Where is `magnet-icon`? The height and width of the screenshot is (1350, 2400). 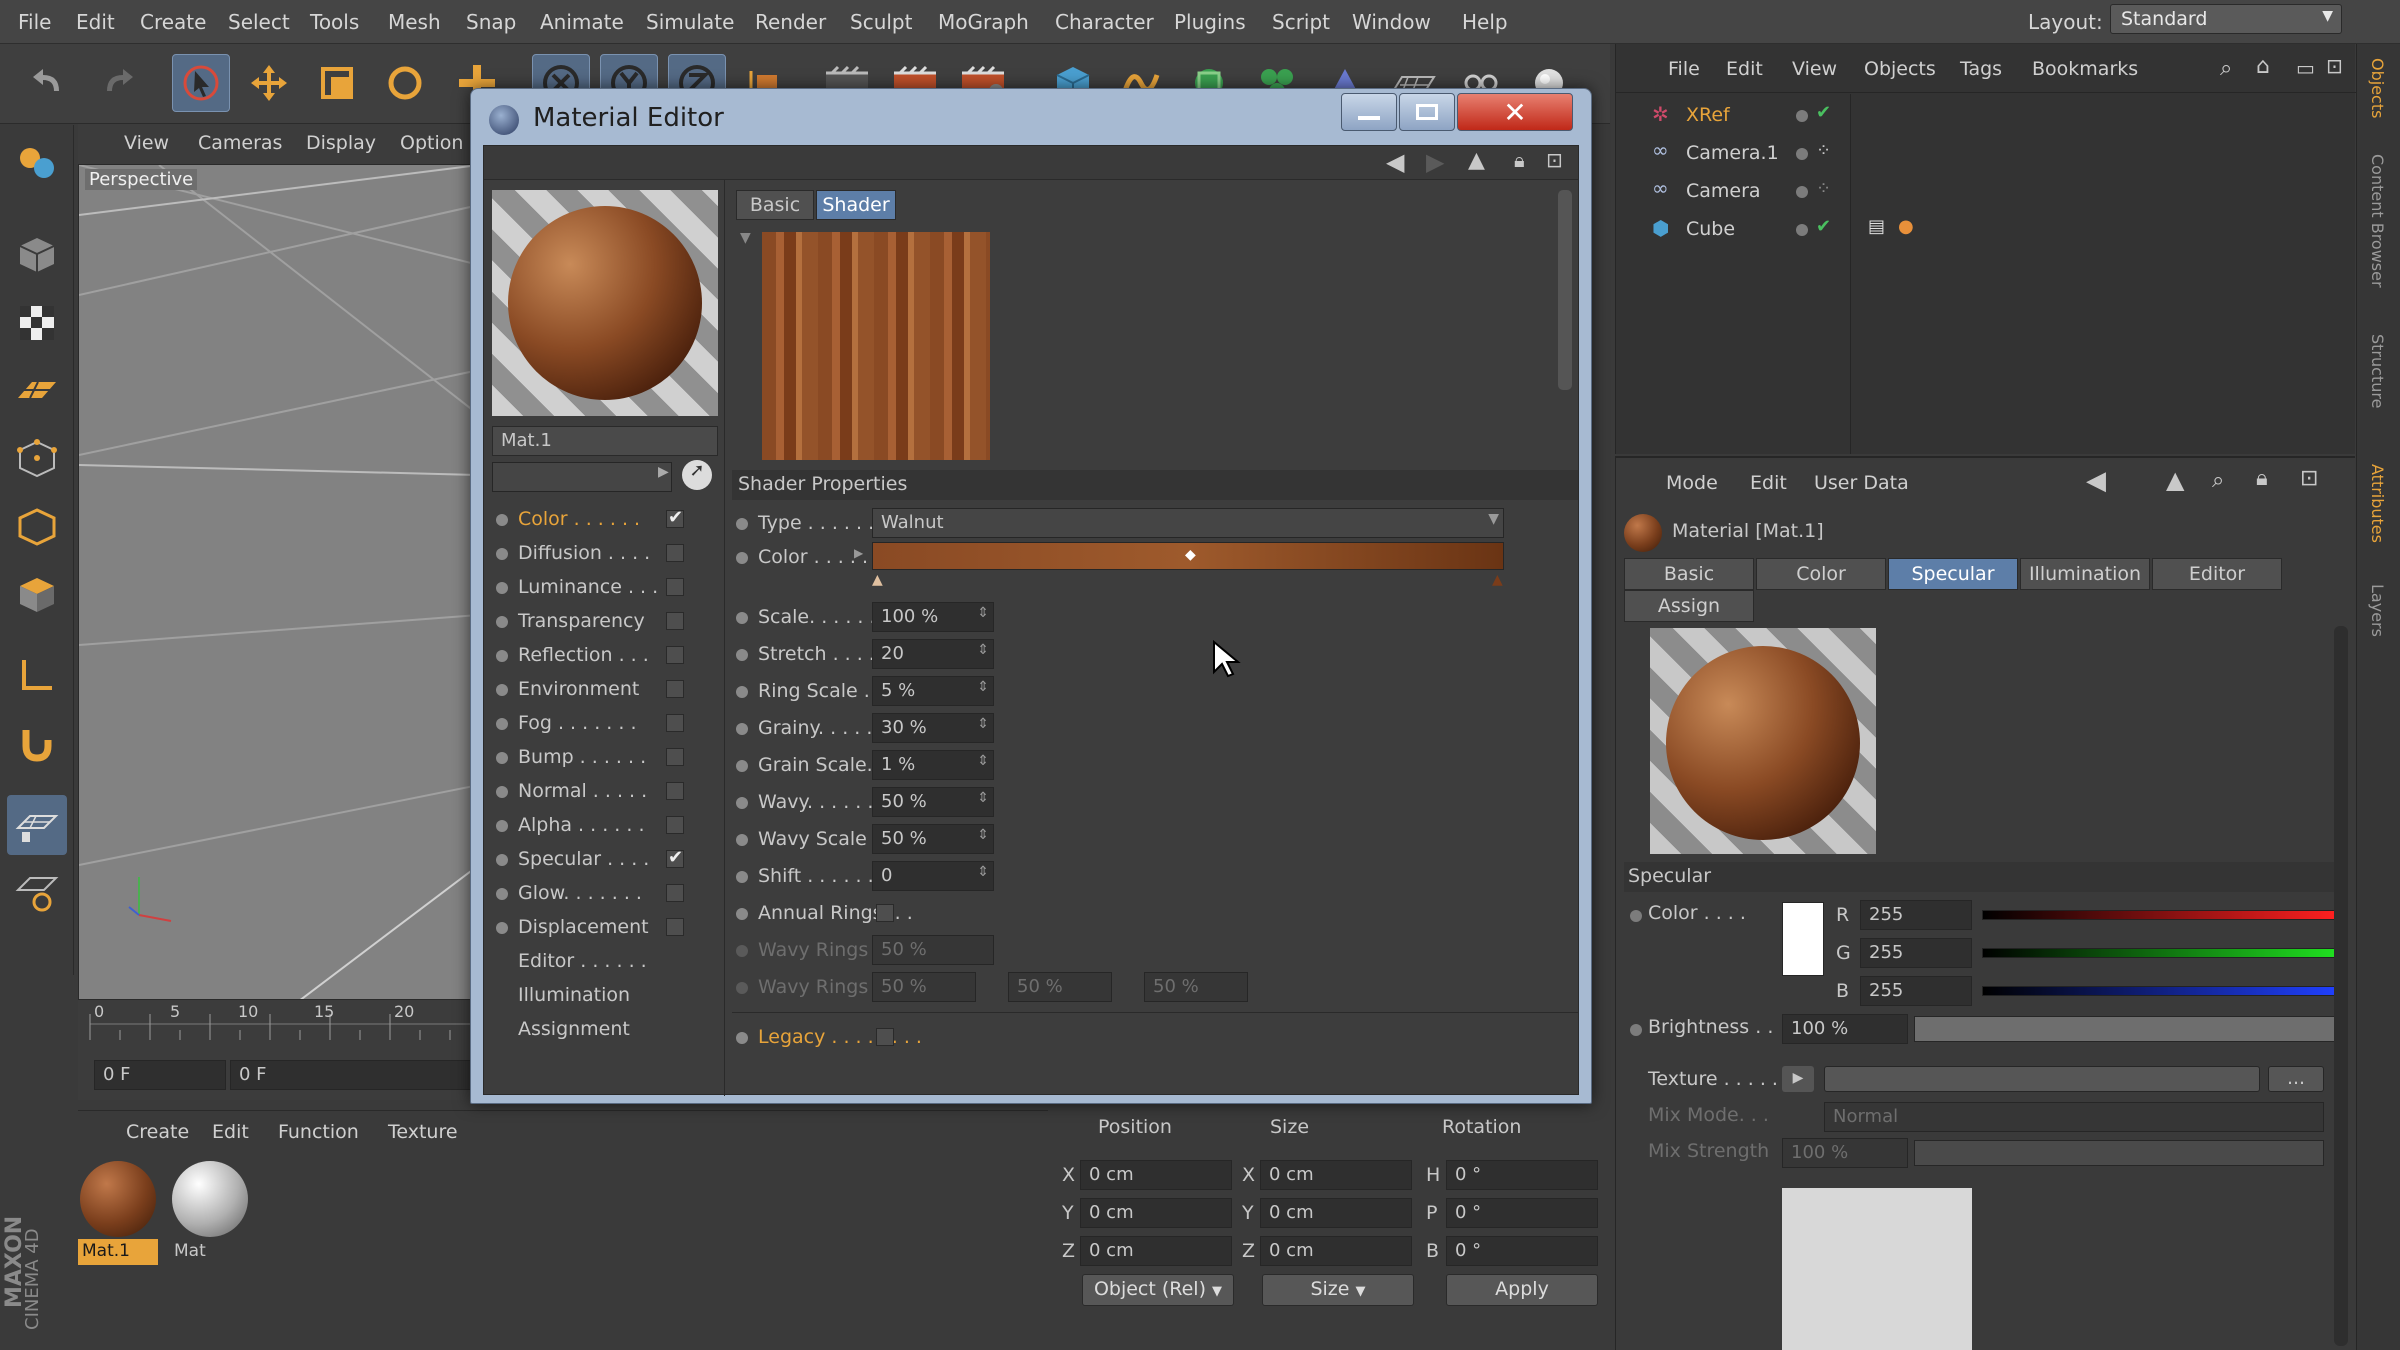 magnet-icon is located at coordinates (37, 743).